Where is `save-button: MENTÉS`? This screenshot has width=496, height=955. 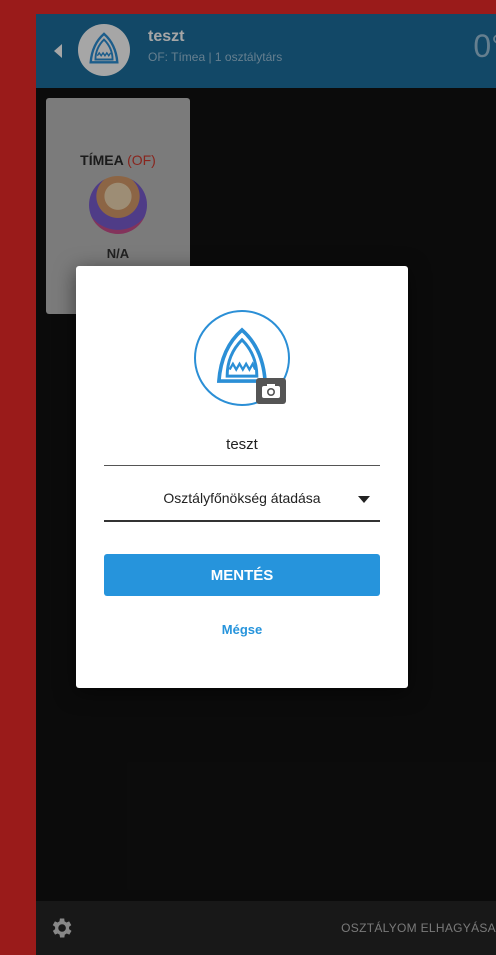
save-button: MENTÉS is located at coordinates (242, 575).